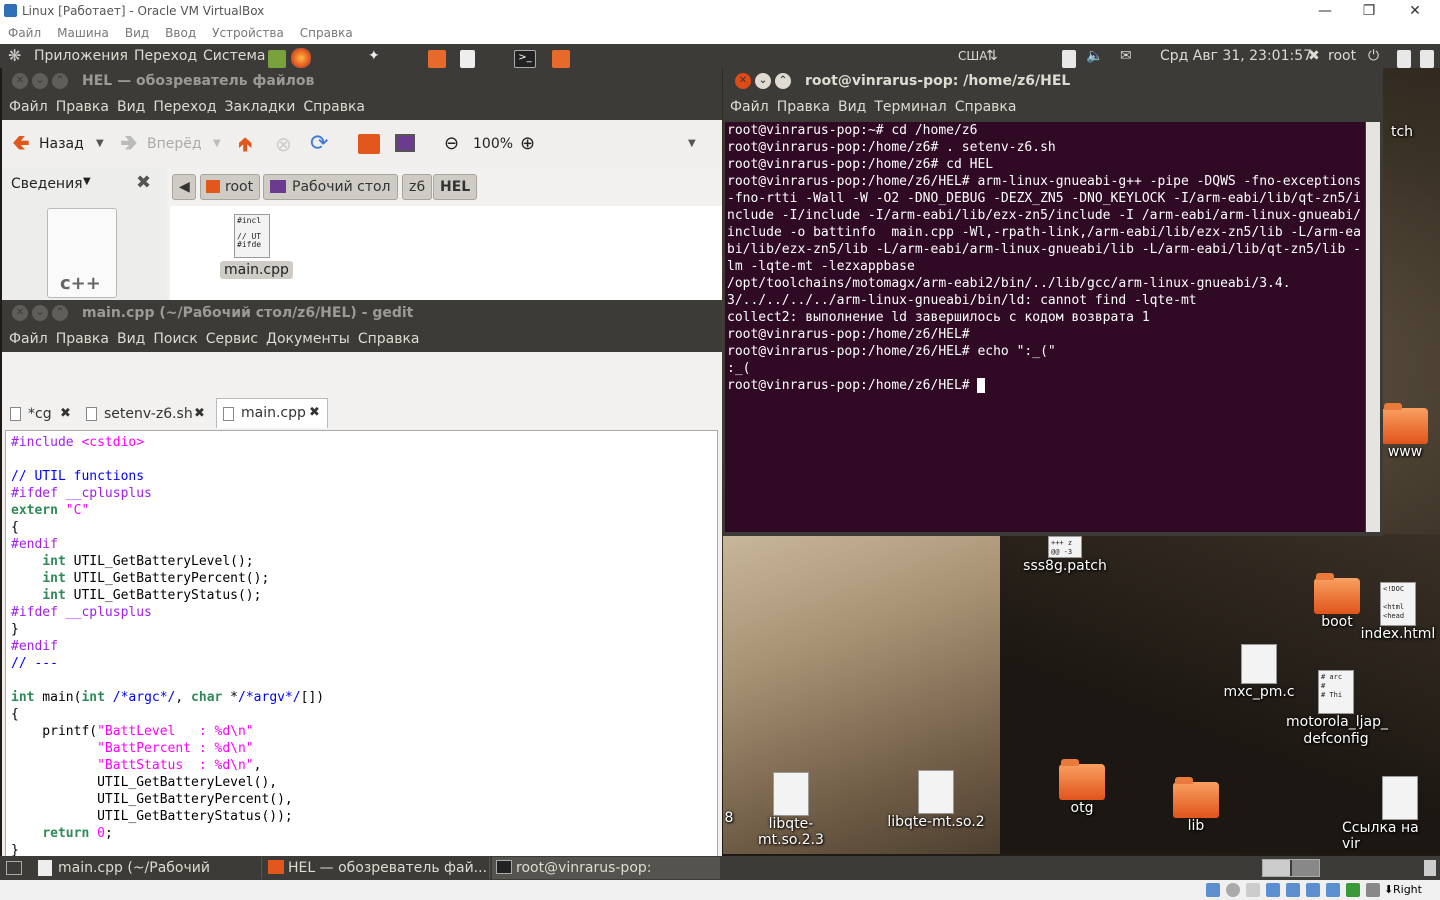  What do you see at coordinates (1373, 890) in the screenshot?
I see `mouse-integration-icon` at bounding box center [1373, 890].